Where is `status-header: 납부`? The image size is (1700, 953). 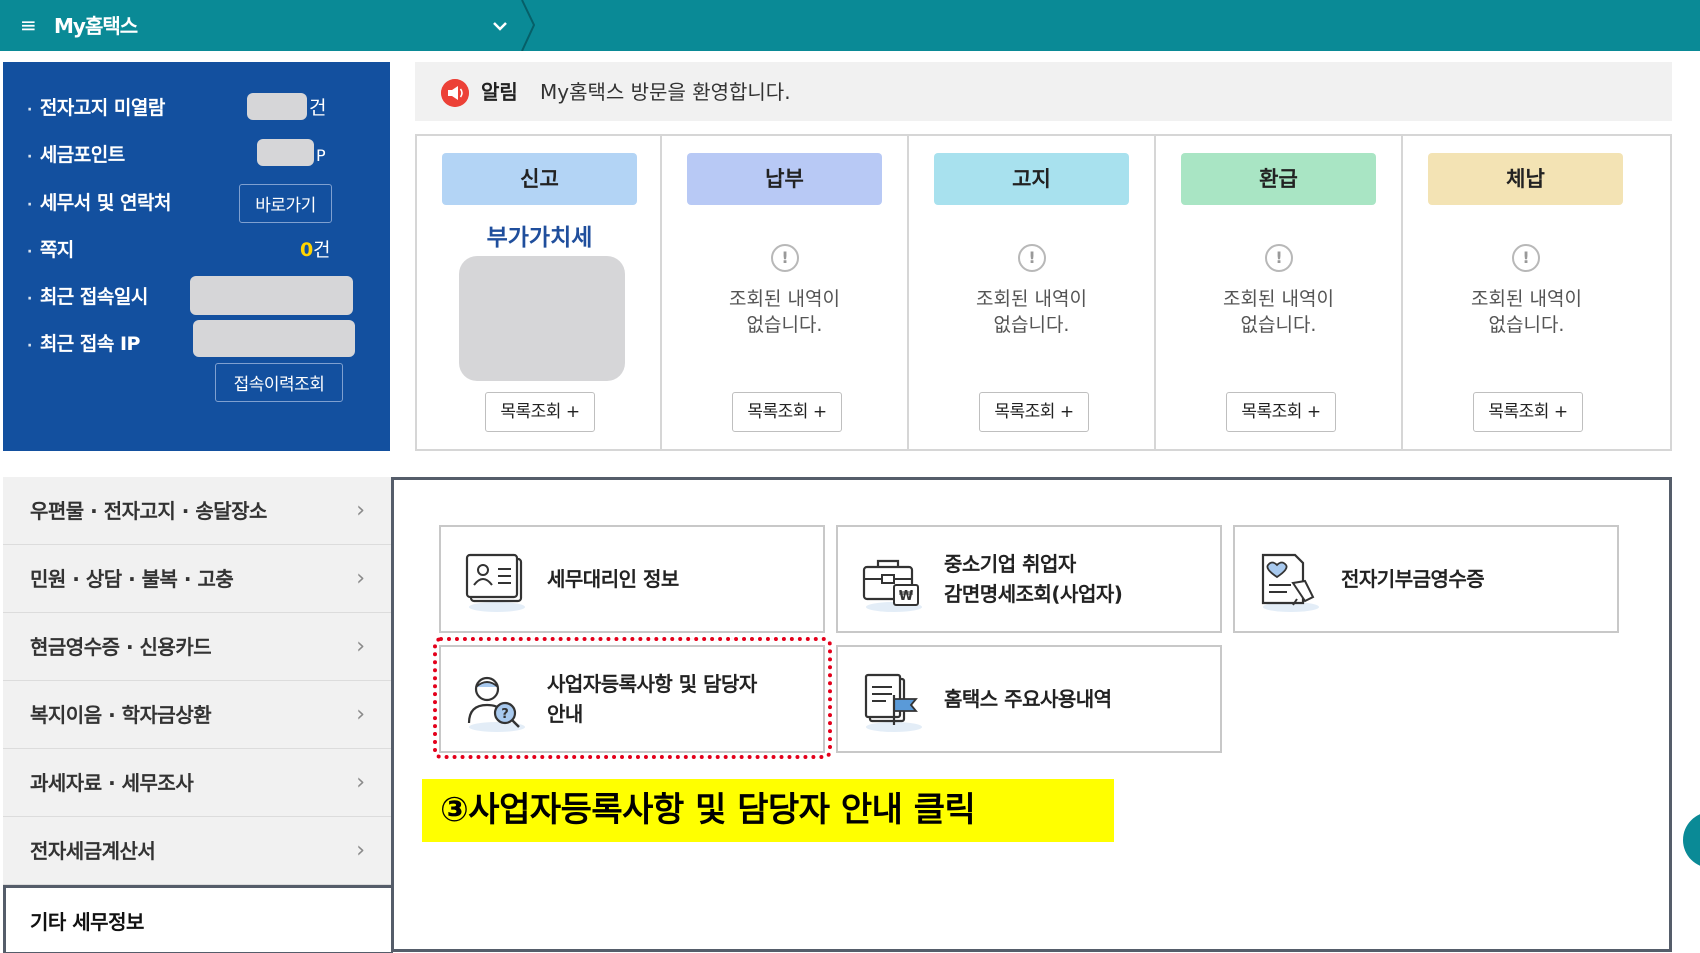 status-header: 납부 is located at coordinates (784, 179).